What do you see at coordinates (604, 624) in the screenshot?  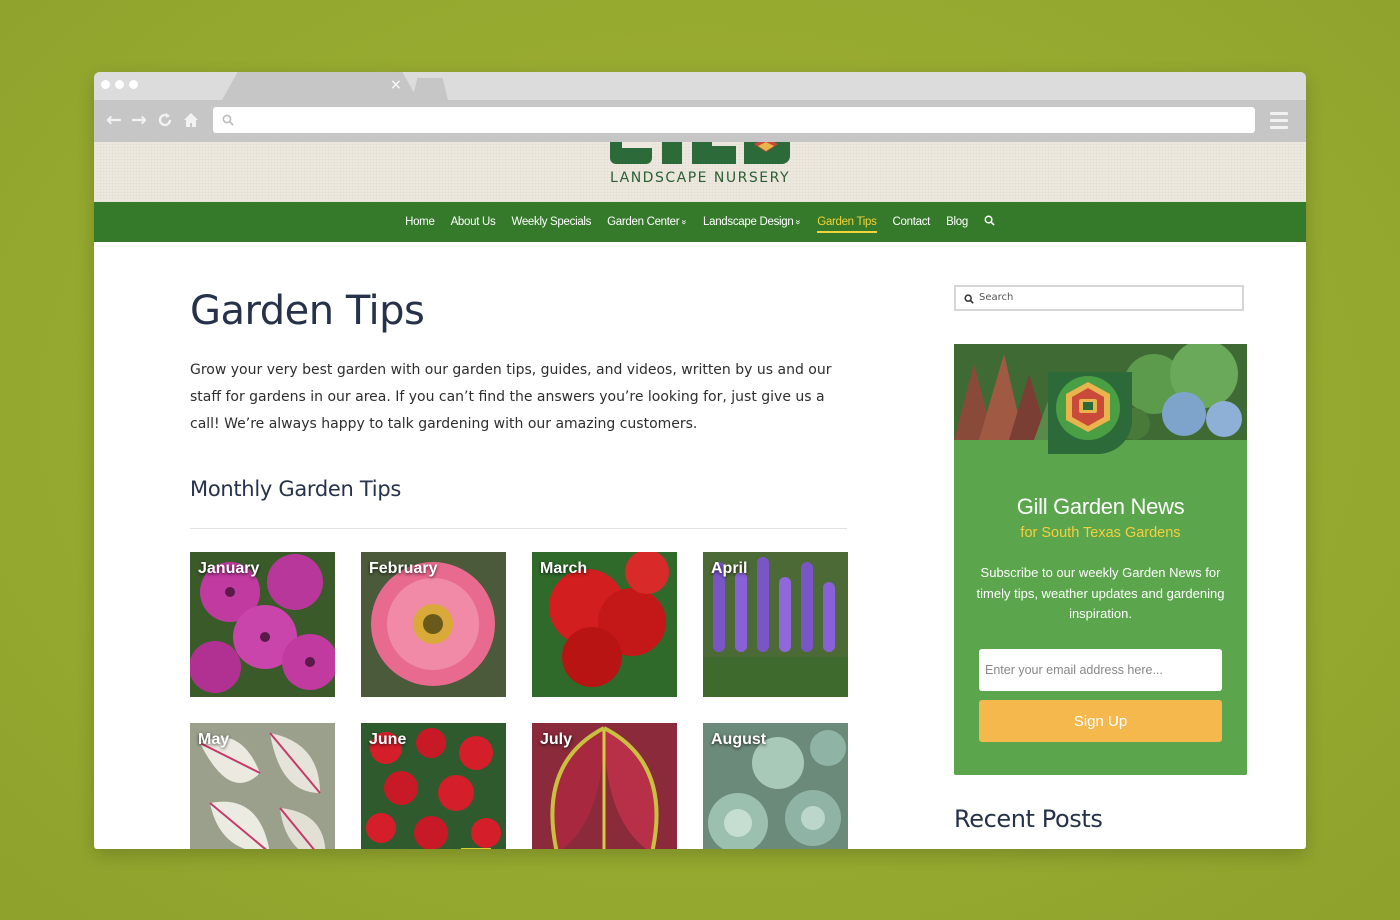 I see `month-tile-march: March` at bounding box center [604, 624].